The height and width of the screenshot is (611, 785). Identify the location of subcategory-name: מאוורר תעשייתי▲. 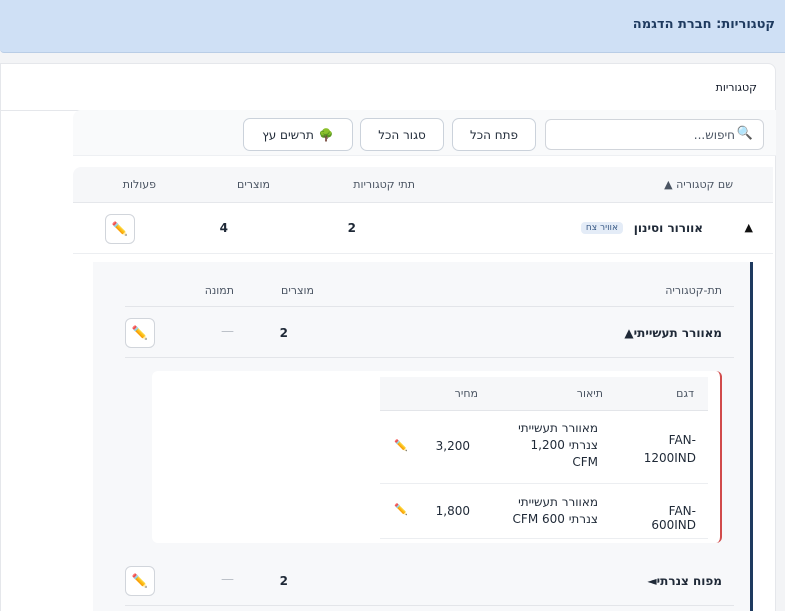
(673, 333).